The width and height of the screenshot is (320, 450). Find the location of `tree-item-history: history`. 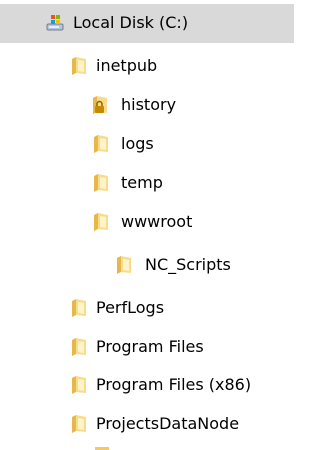

tree-item-history: history is located at coordinates (147, 105).